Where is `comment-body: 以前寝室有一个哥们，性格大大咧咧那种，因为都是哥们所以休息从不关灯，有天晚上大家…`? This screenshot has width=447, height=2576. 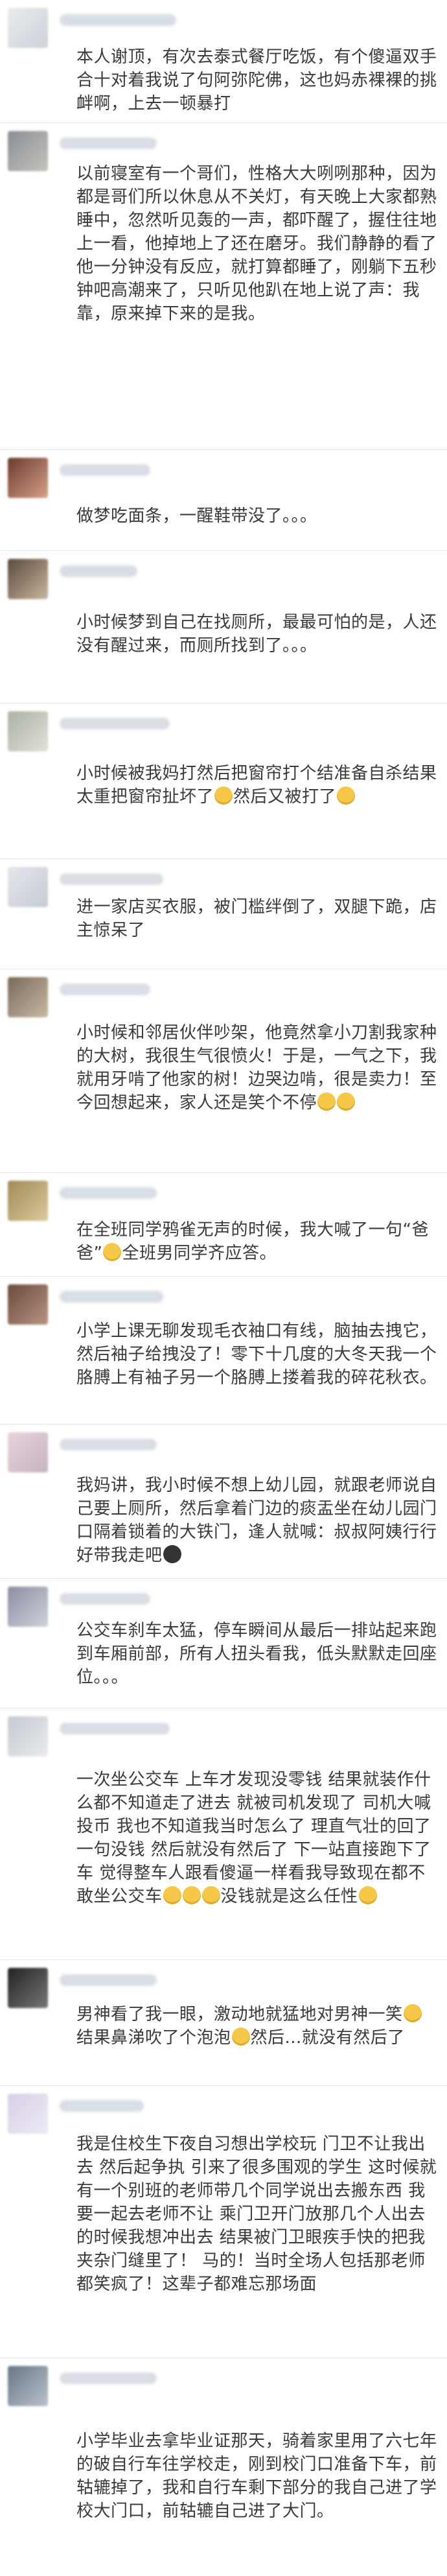 comment-body: 以前寝室有一个哥们，性格大大咧咧那种，因为都是哥们所以休息从不关灯，有天晚上大家… is located at coordinates (256, 244).